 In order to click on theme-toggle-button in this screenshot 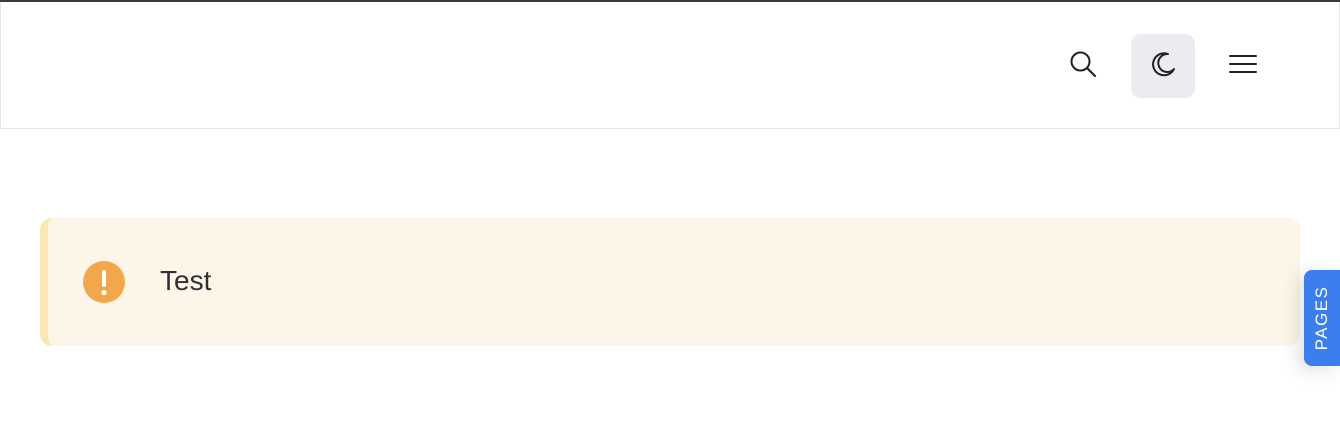, I will do `click(1163, 66)`.